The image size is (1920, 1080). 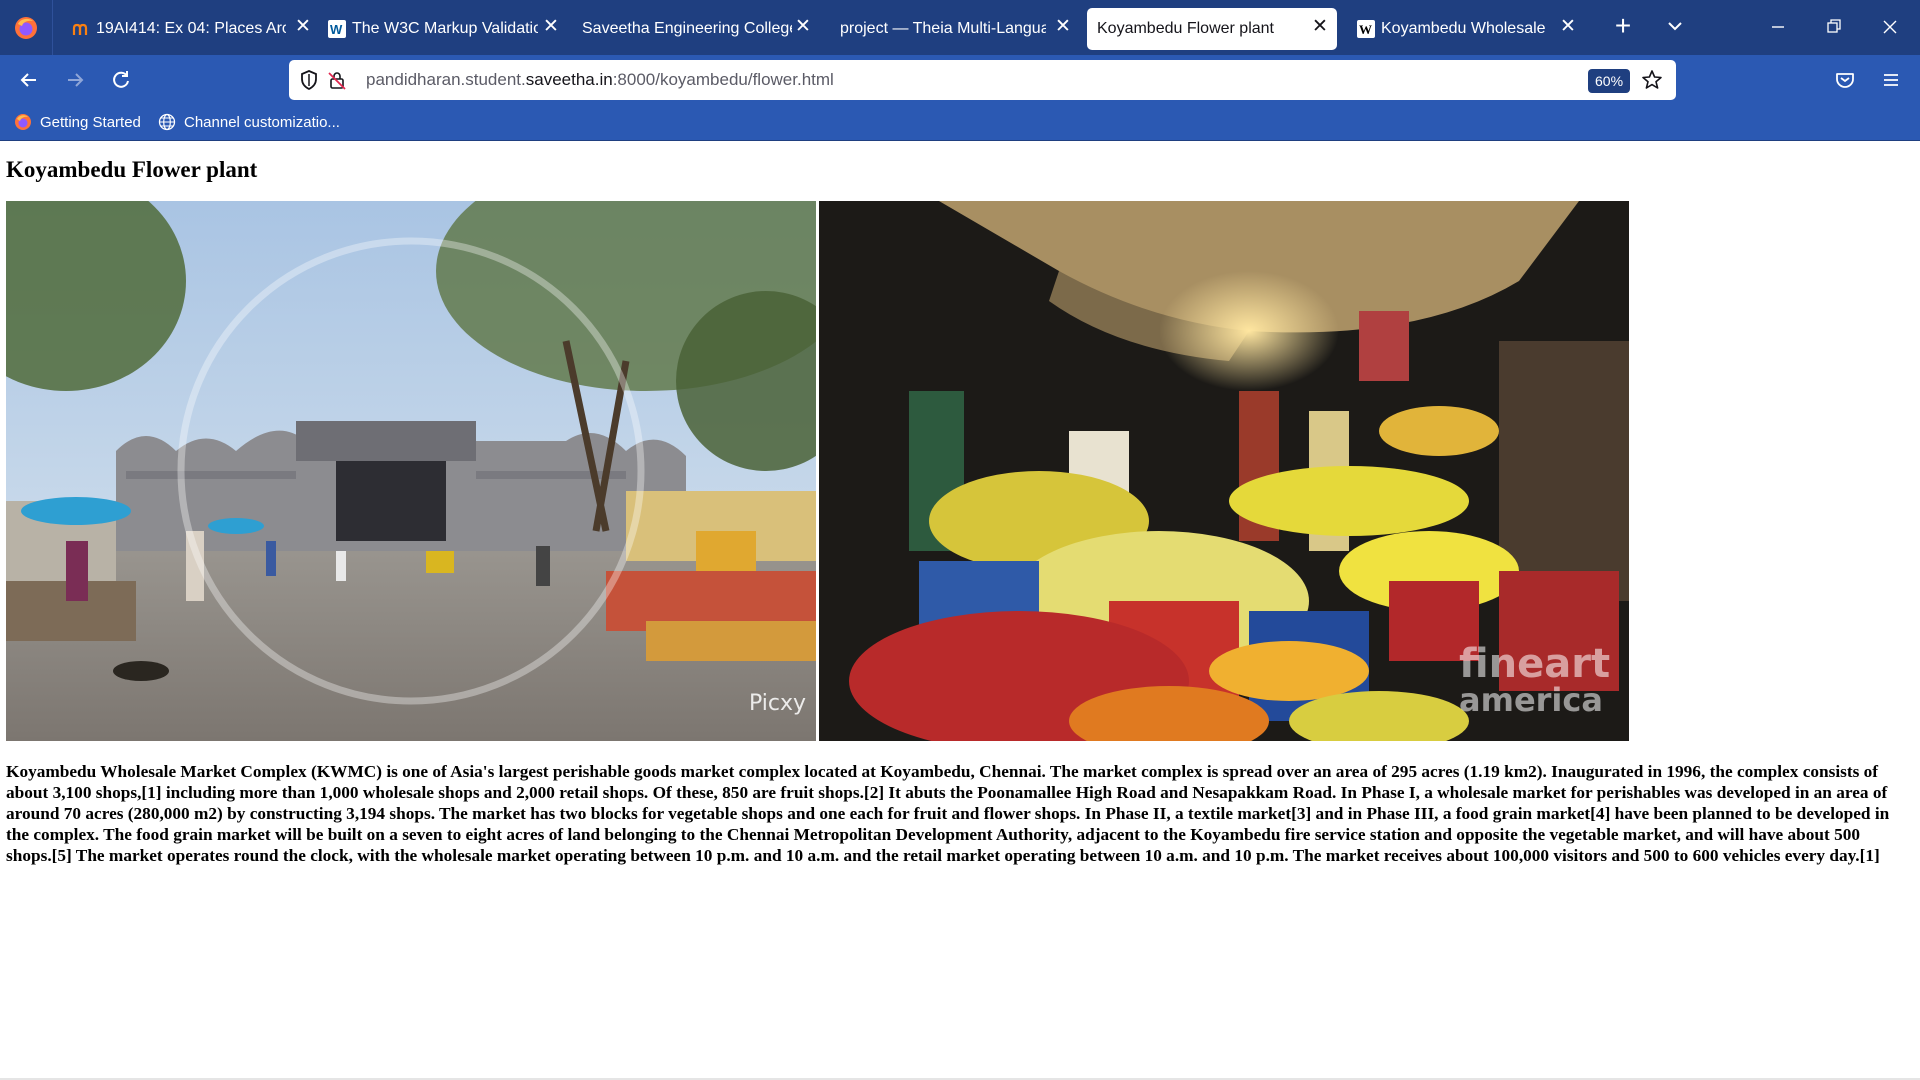 I want to click on url-host: saveetha.in, so click(x=569, y=79).